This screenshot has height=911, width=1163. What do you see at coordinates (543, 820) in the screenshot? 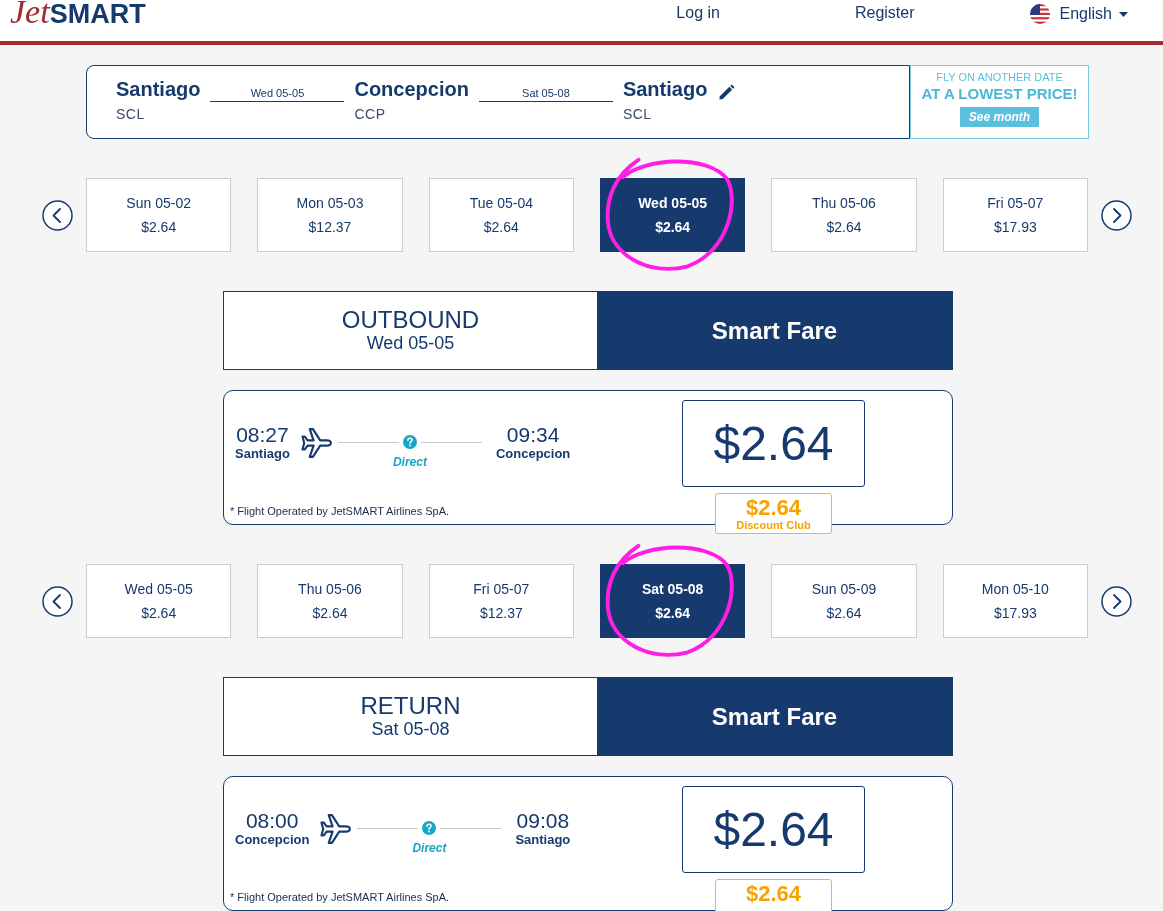
I see `arrival-time: 09:08` at bounding box center [543, 820].